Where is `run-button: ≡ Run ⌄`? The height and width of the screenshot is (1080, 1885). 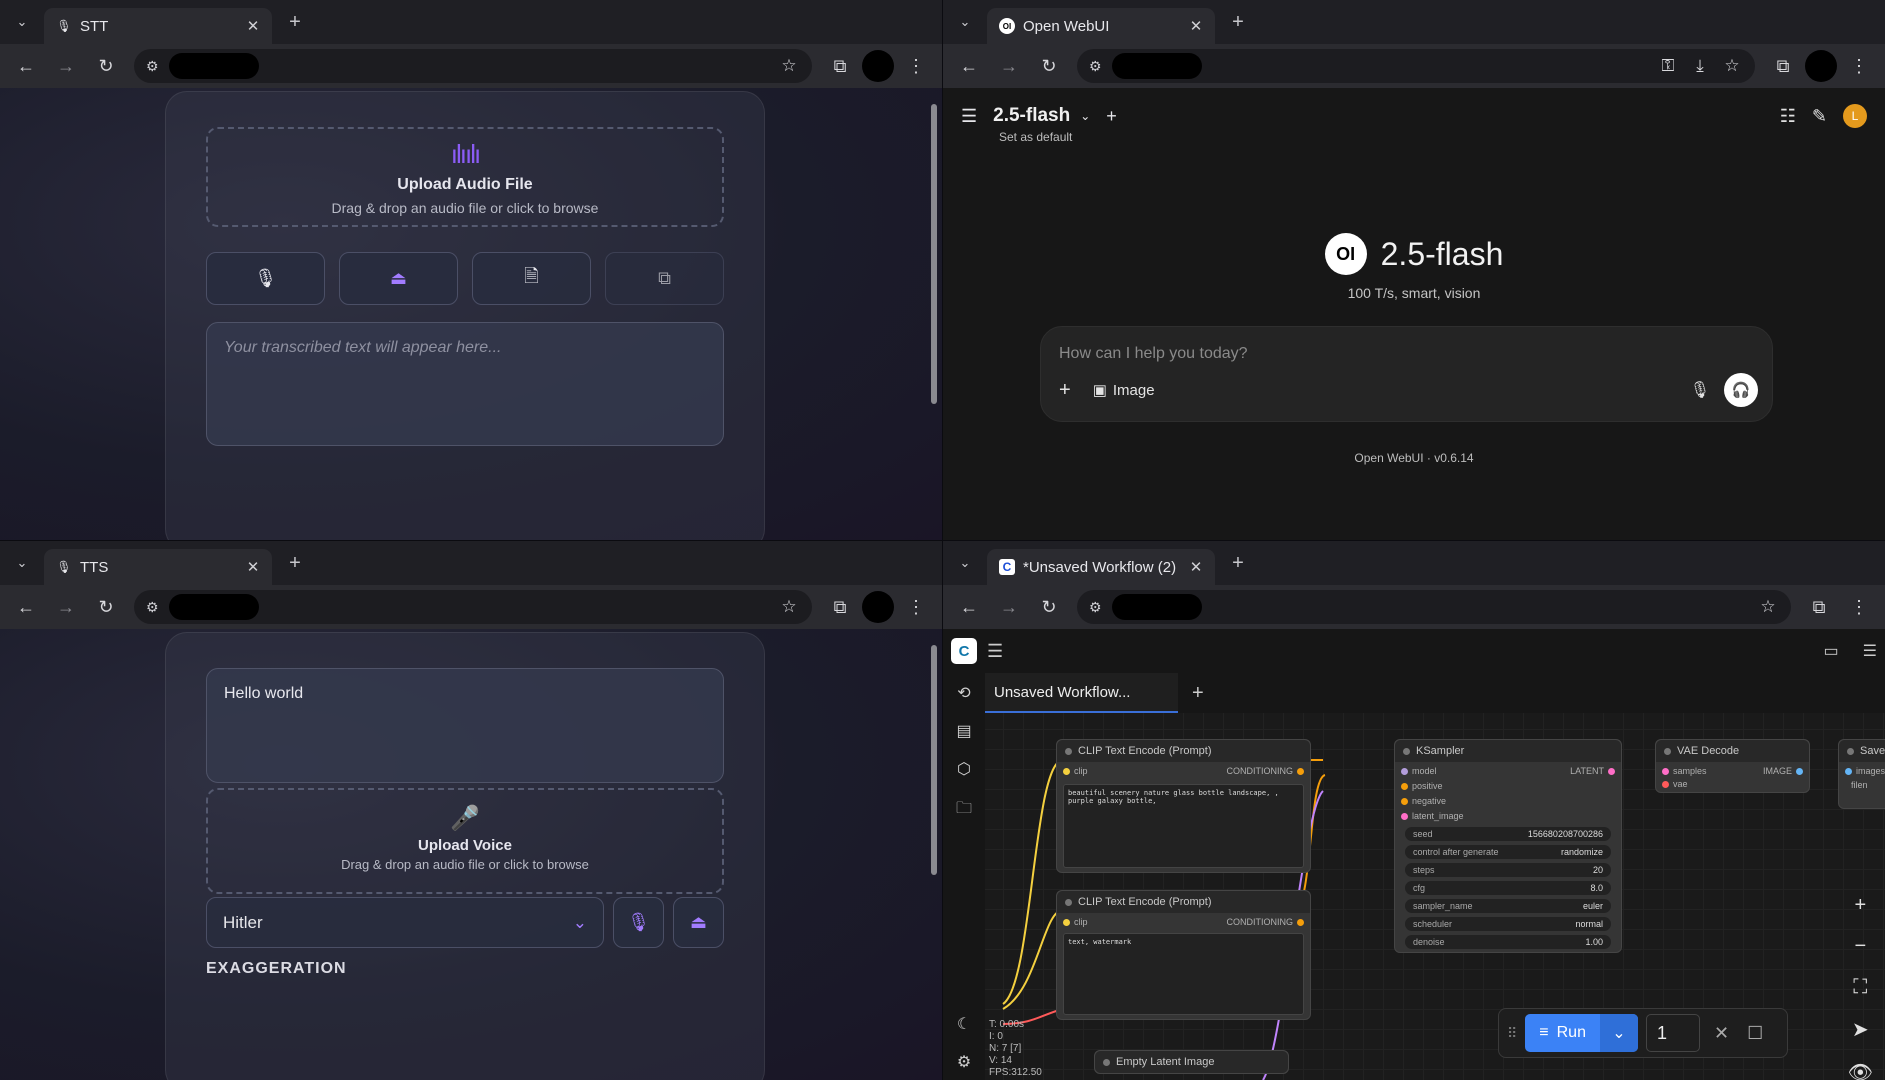
run-button: ≡ Run ⌄ is located at coordinates (1581, 1033).